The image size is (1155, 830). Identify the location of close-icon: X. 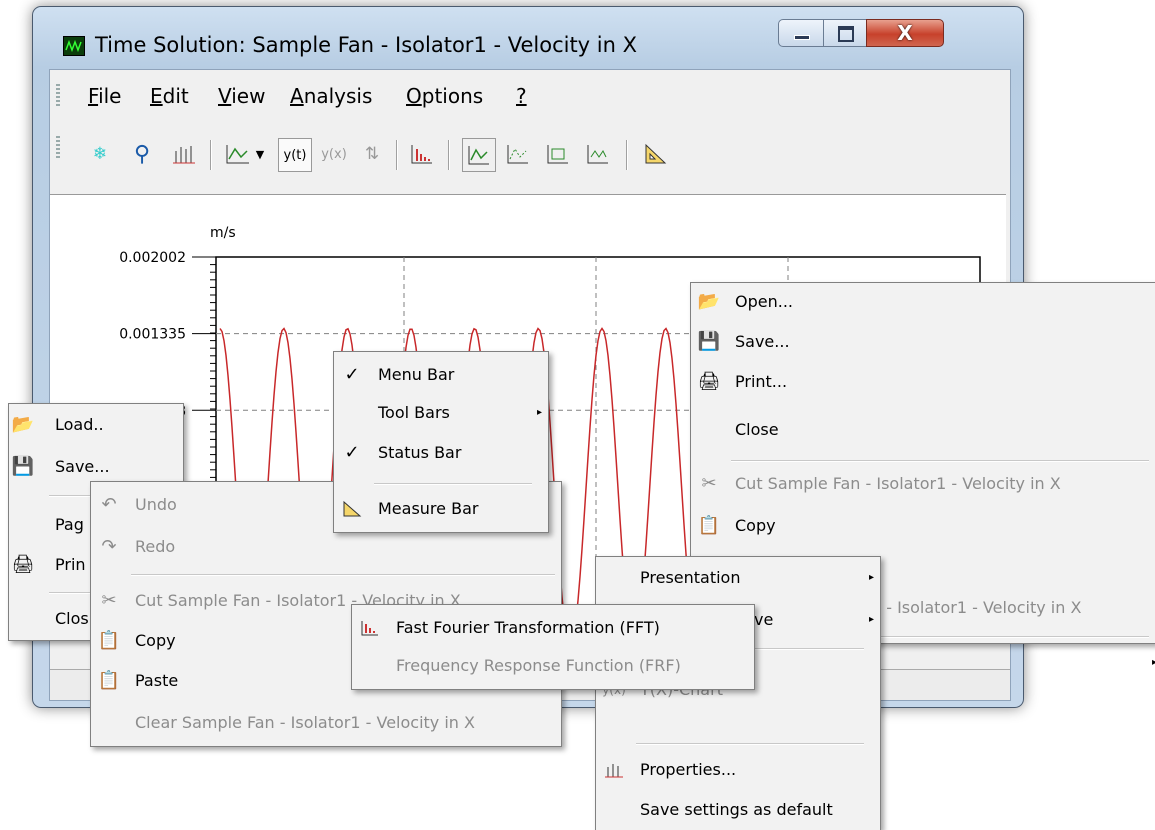
(905, 33).